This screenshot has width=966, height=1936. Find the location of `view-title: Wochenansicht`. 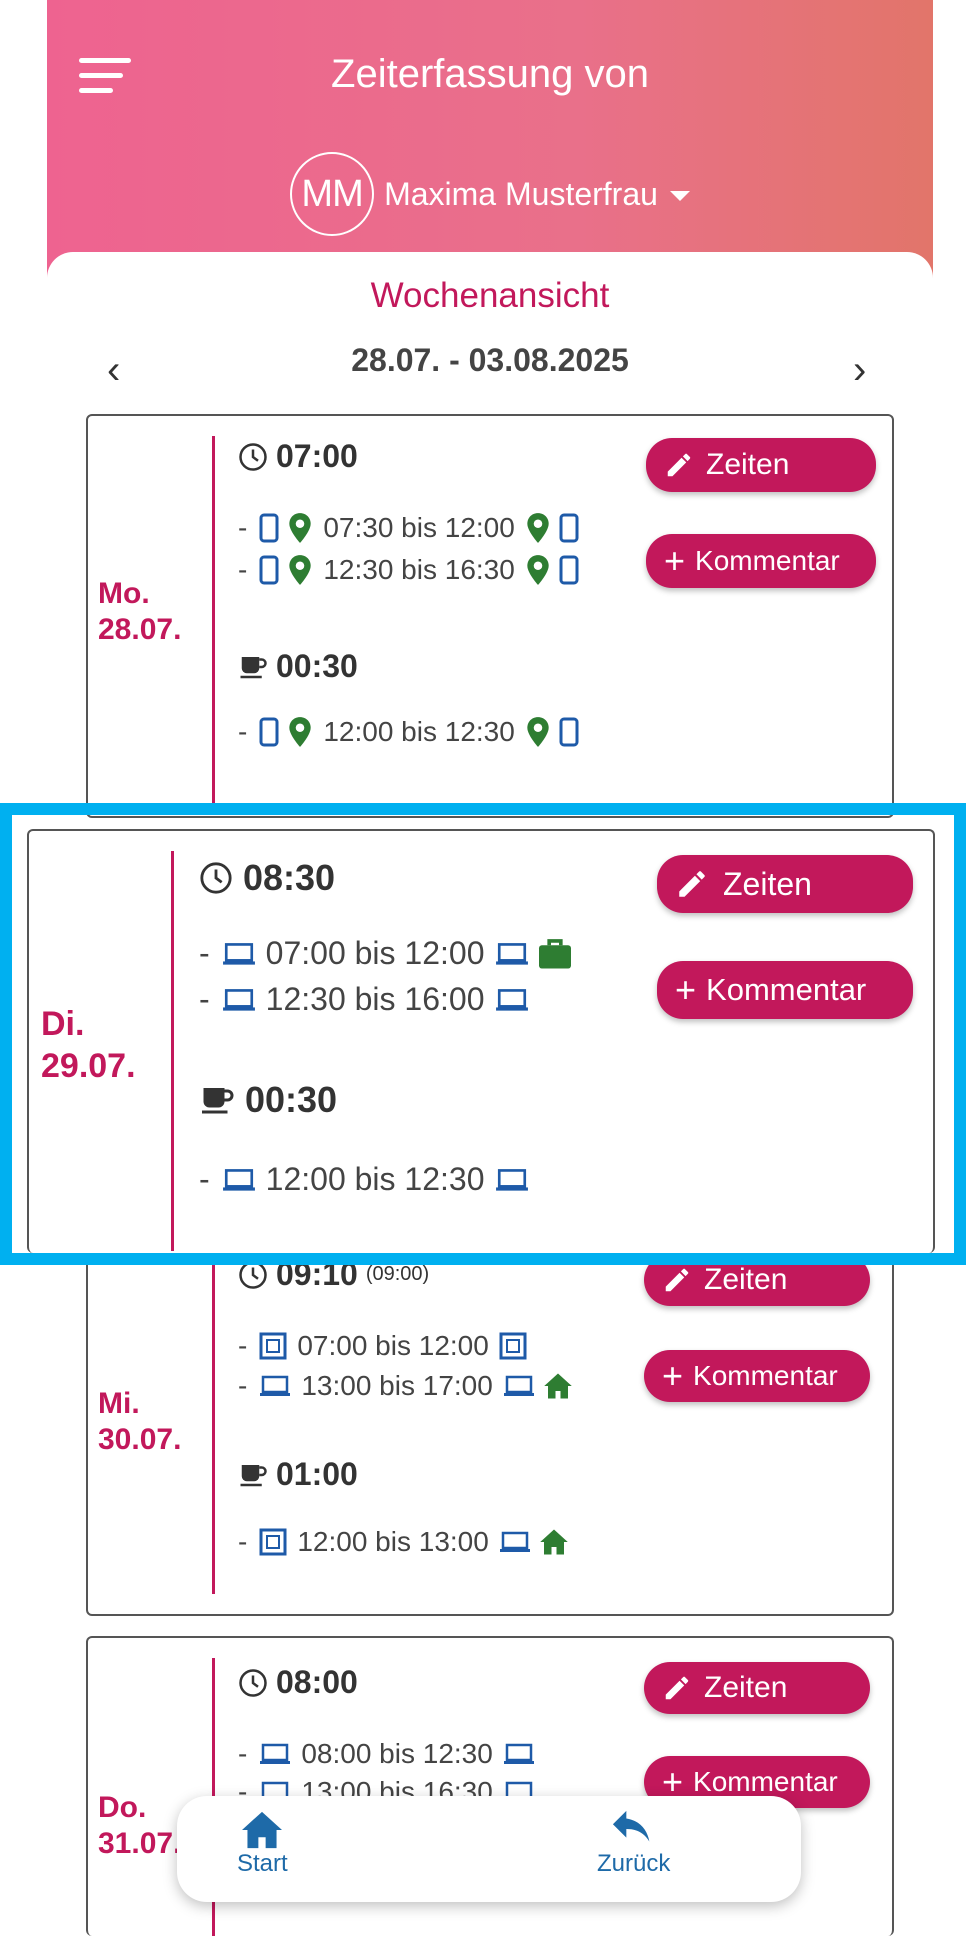

view-title: Wochenansicht is located at coordinates (490, 295).